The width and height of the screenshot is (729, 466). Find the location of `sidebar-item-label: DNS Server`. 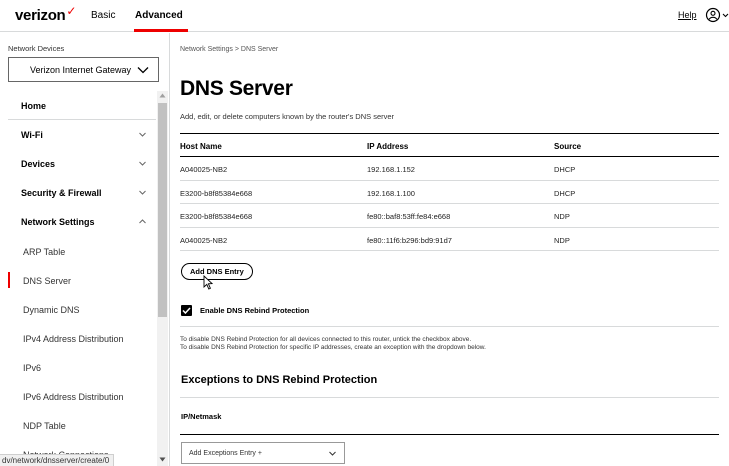

sidebar-item-label: DNS Server is located at coordinates (47, 281).